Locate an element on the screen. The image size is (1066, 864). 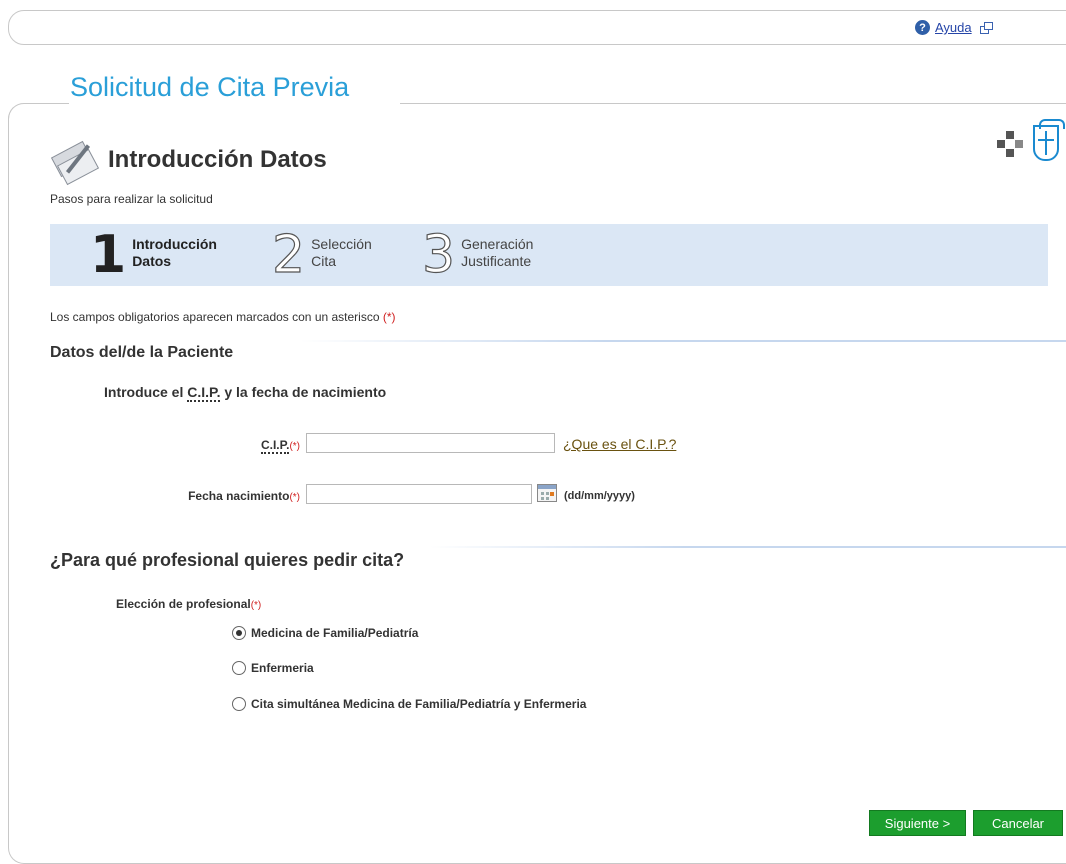
help-icon: ? is located at coordinates (922, 27).